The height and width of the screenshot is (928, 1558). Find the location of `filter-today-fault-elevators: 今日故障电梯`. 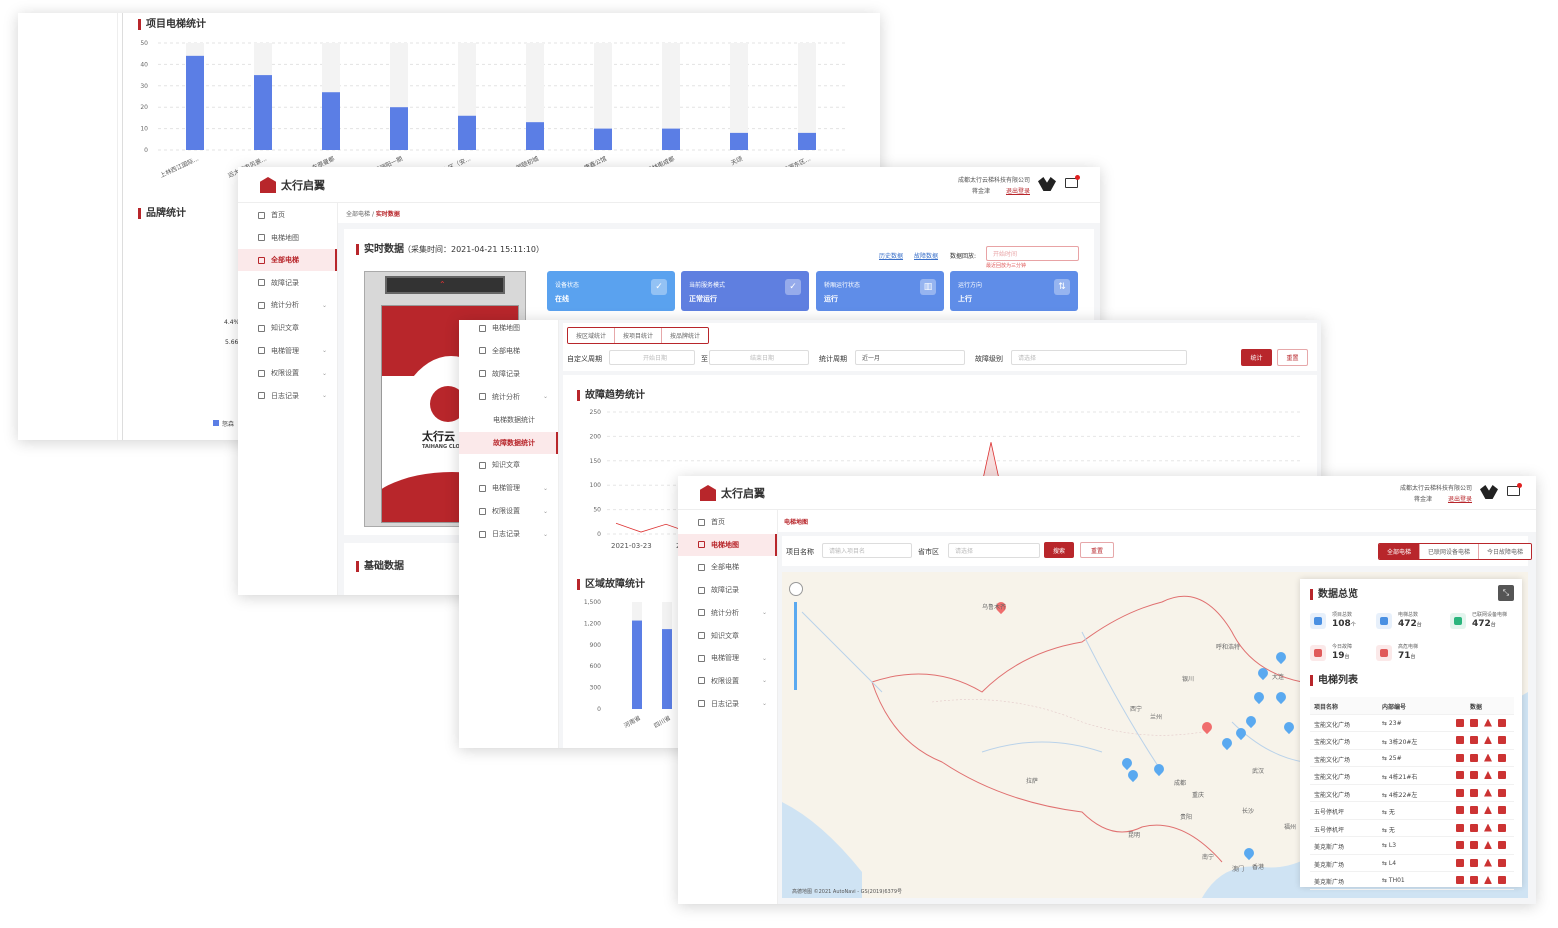

filter-today-fault-elevators: 今日故障电梯 is located at coordinates (1505, 551).